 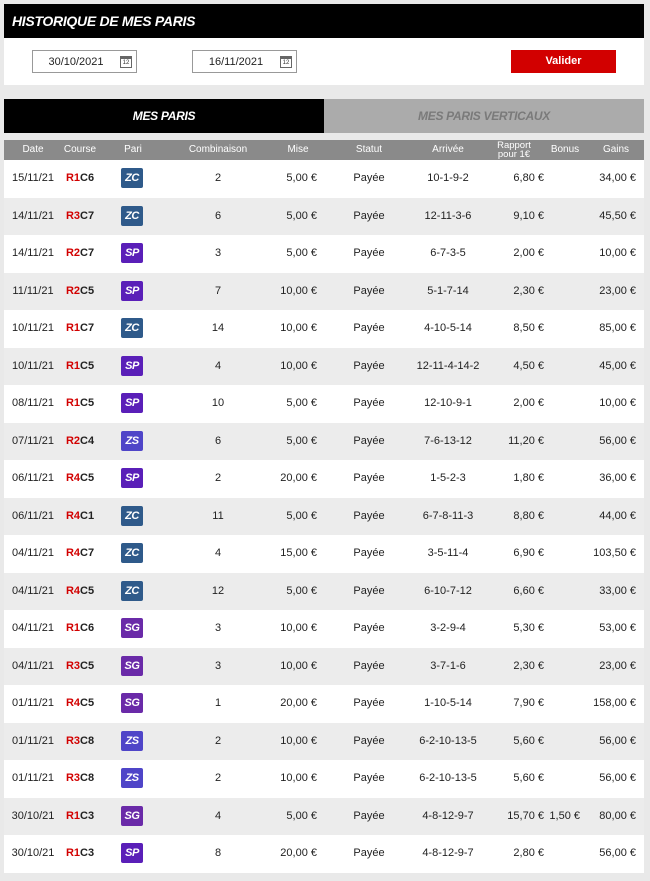 I want to click on cell-combinaison: 6, so click(x=218, y=215).